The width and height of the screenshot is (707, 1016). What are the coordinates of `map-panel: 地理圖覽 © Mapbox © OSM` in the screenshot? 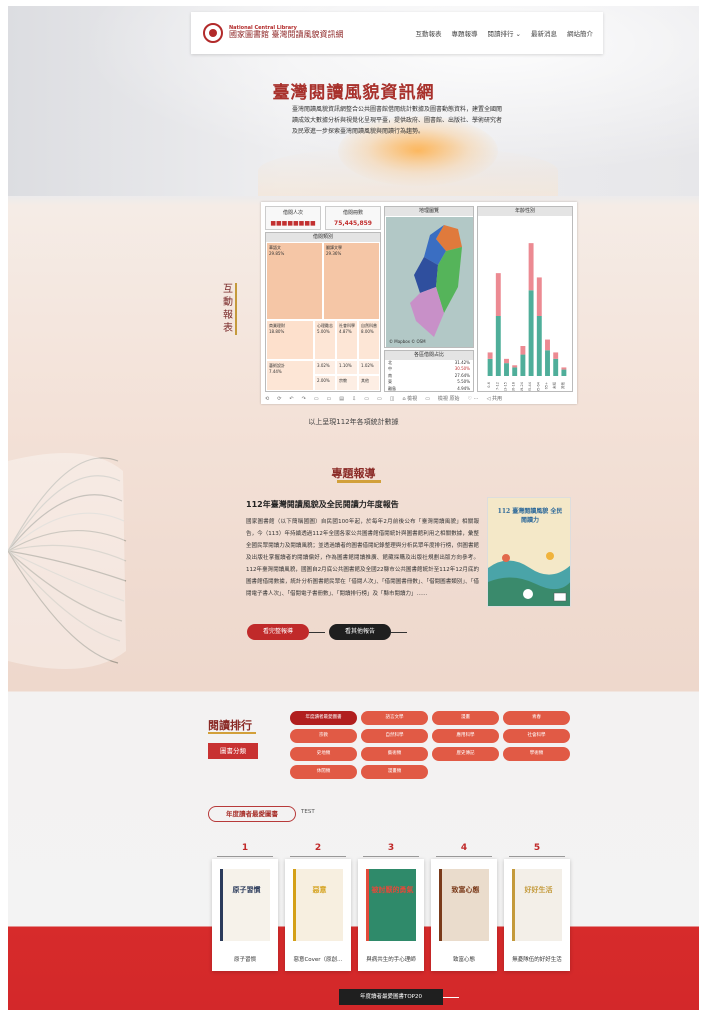 It's located at (429, 277).